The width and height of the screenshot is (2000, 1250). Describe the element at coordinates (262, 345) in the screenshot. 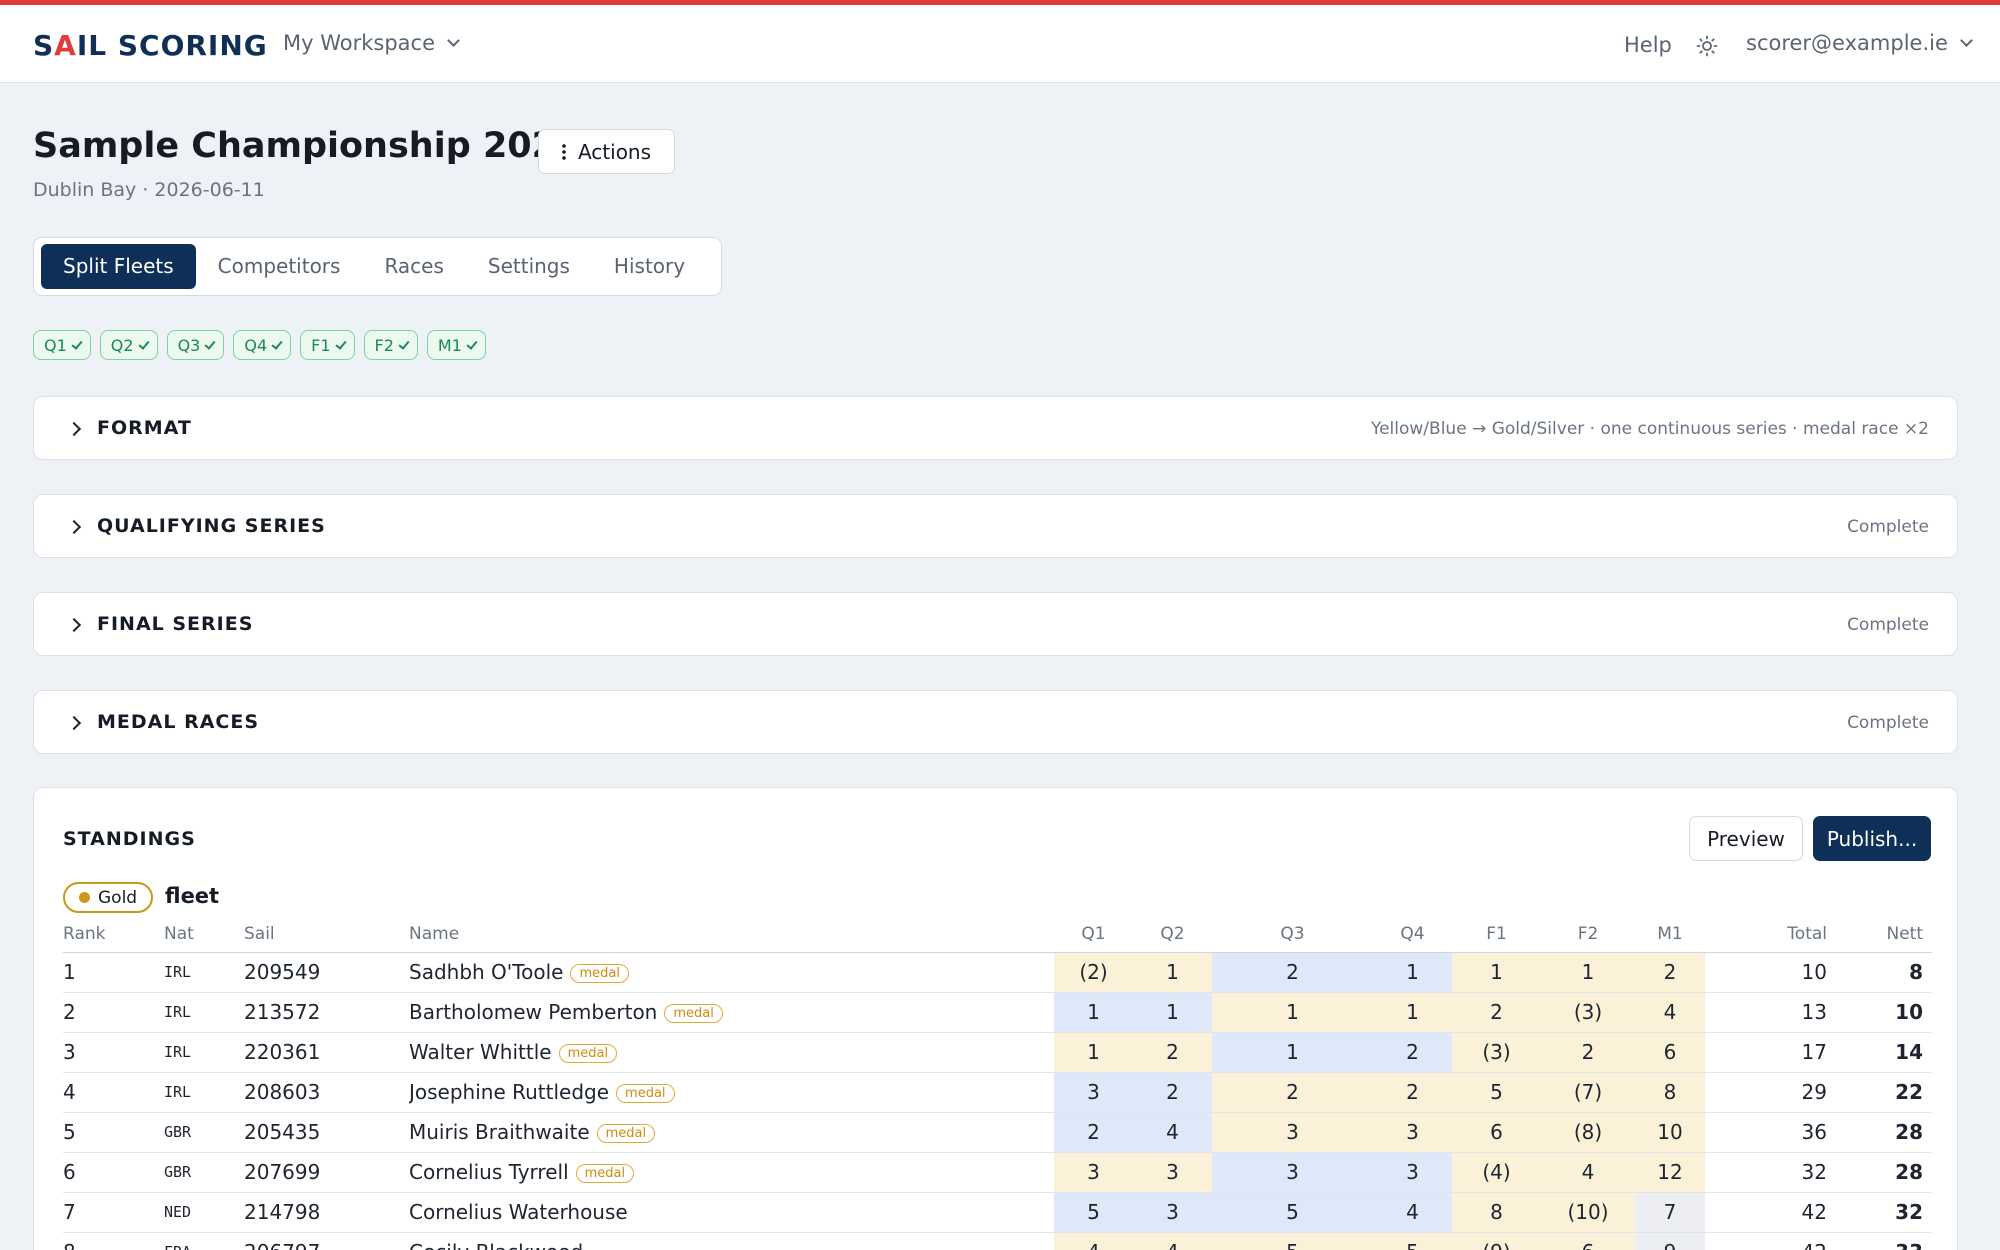

I see `race-chip-q4: Q4` at that location.